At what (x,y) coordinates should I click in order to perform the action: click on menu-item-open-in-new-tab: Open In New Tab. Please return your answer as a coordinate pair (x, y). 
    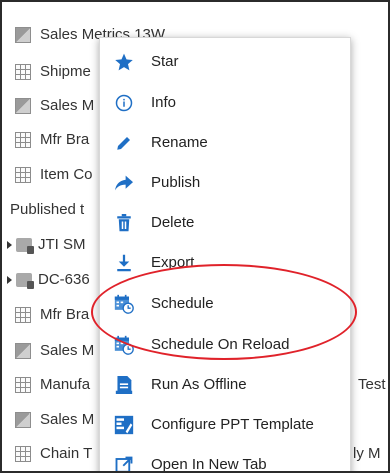
    Looking at the image, I should click on (226, 458).